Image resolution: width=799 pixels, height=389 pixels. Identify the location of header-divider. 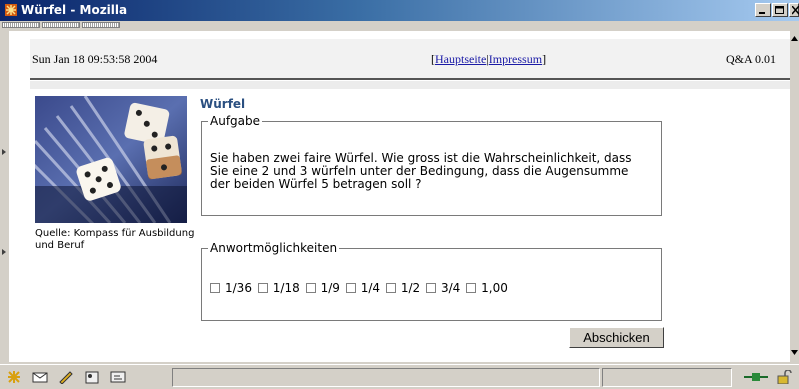
(410, 79).